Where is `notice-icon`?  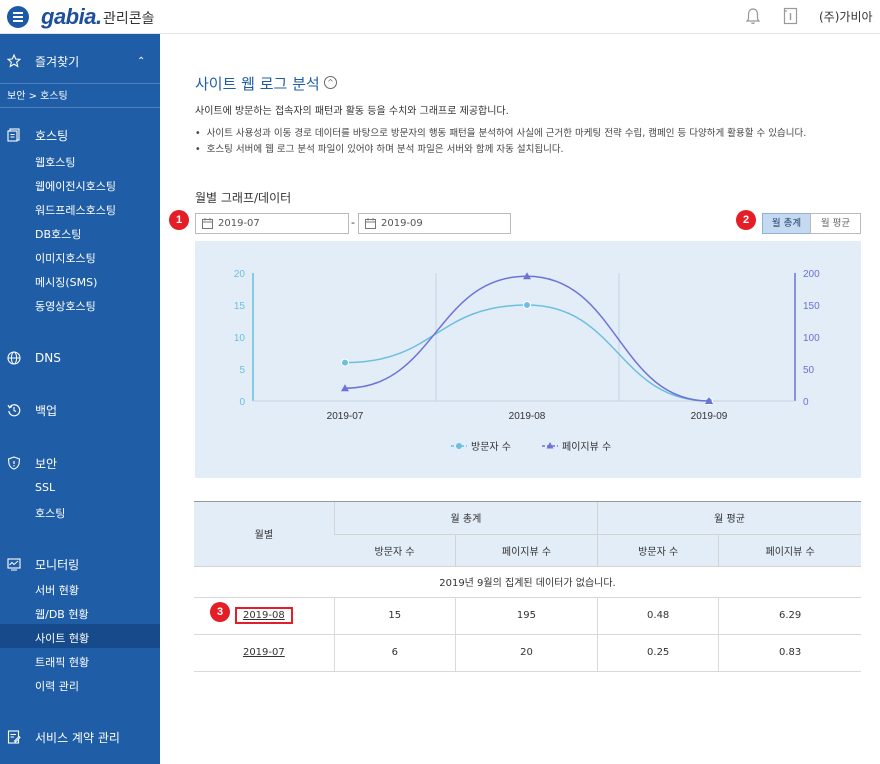 notice-icon is located at coordinates (790, 16).